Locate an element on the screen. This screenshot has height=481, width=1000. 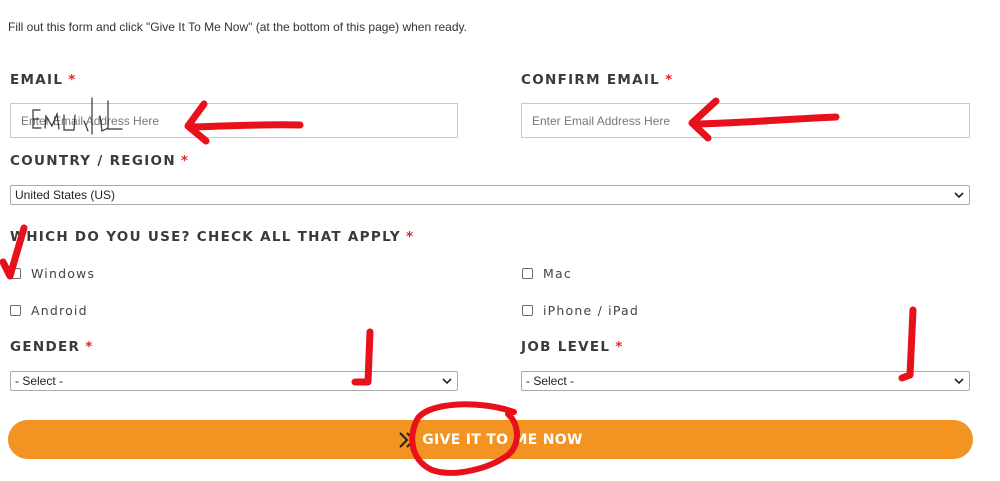
checkbox-label: iPhone / iPad is located at coordinates (591, 310).